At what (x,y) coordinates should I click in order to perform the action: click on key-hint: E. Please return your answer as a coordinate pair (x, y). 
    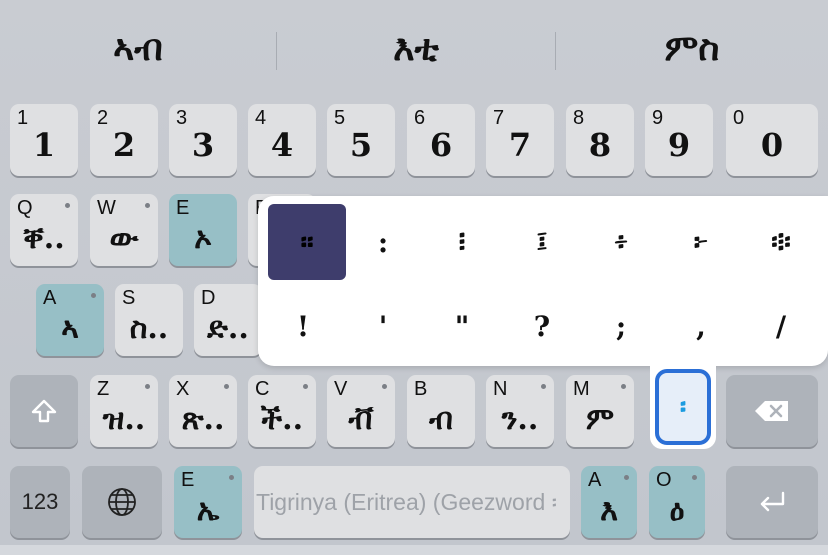
    Looking at the image, I should click on (183, 208).